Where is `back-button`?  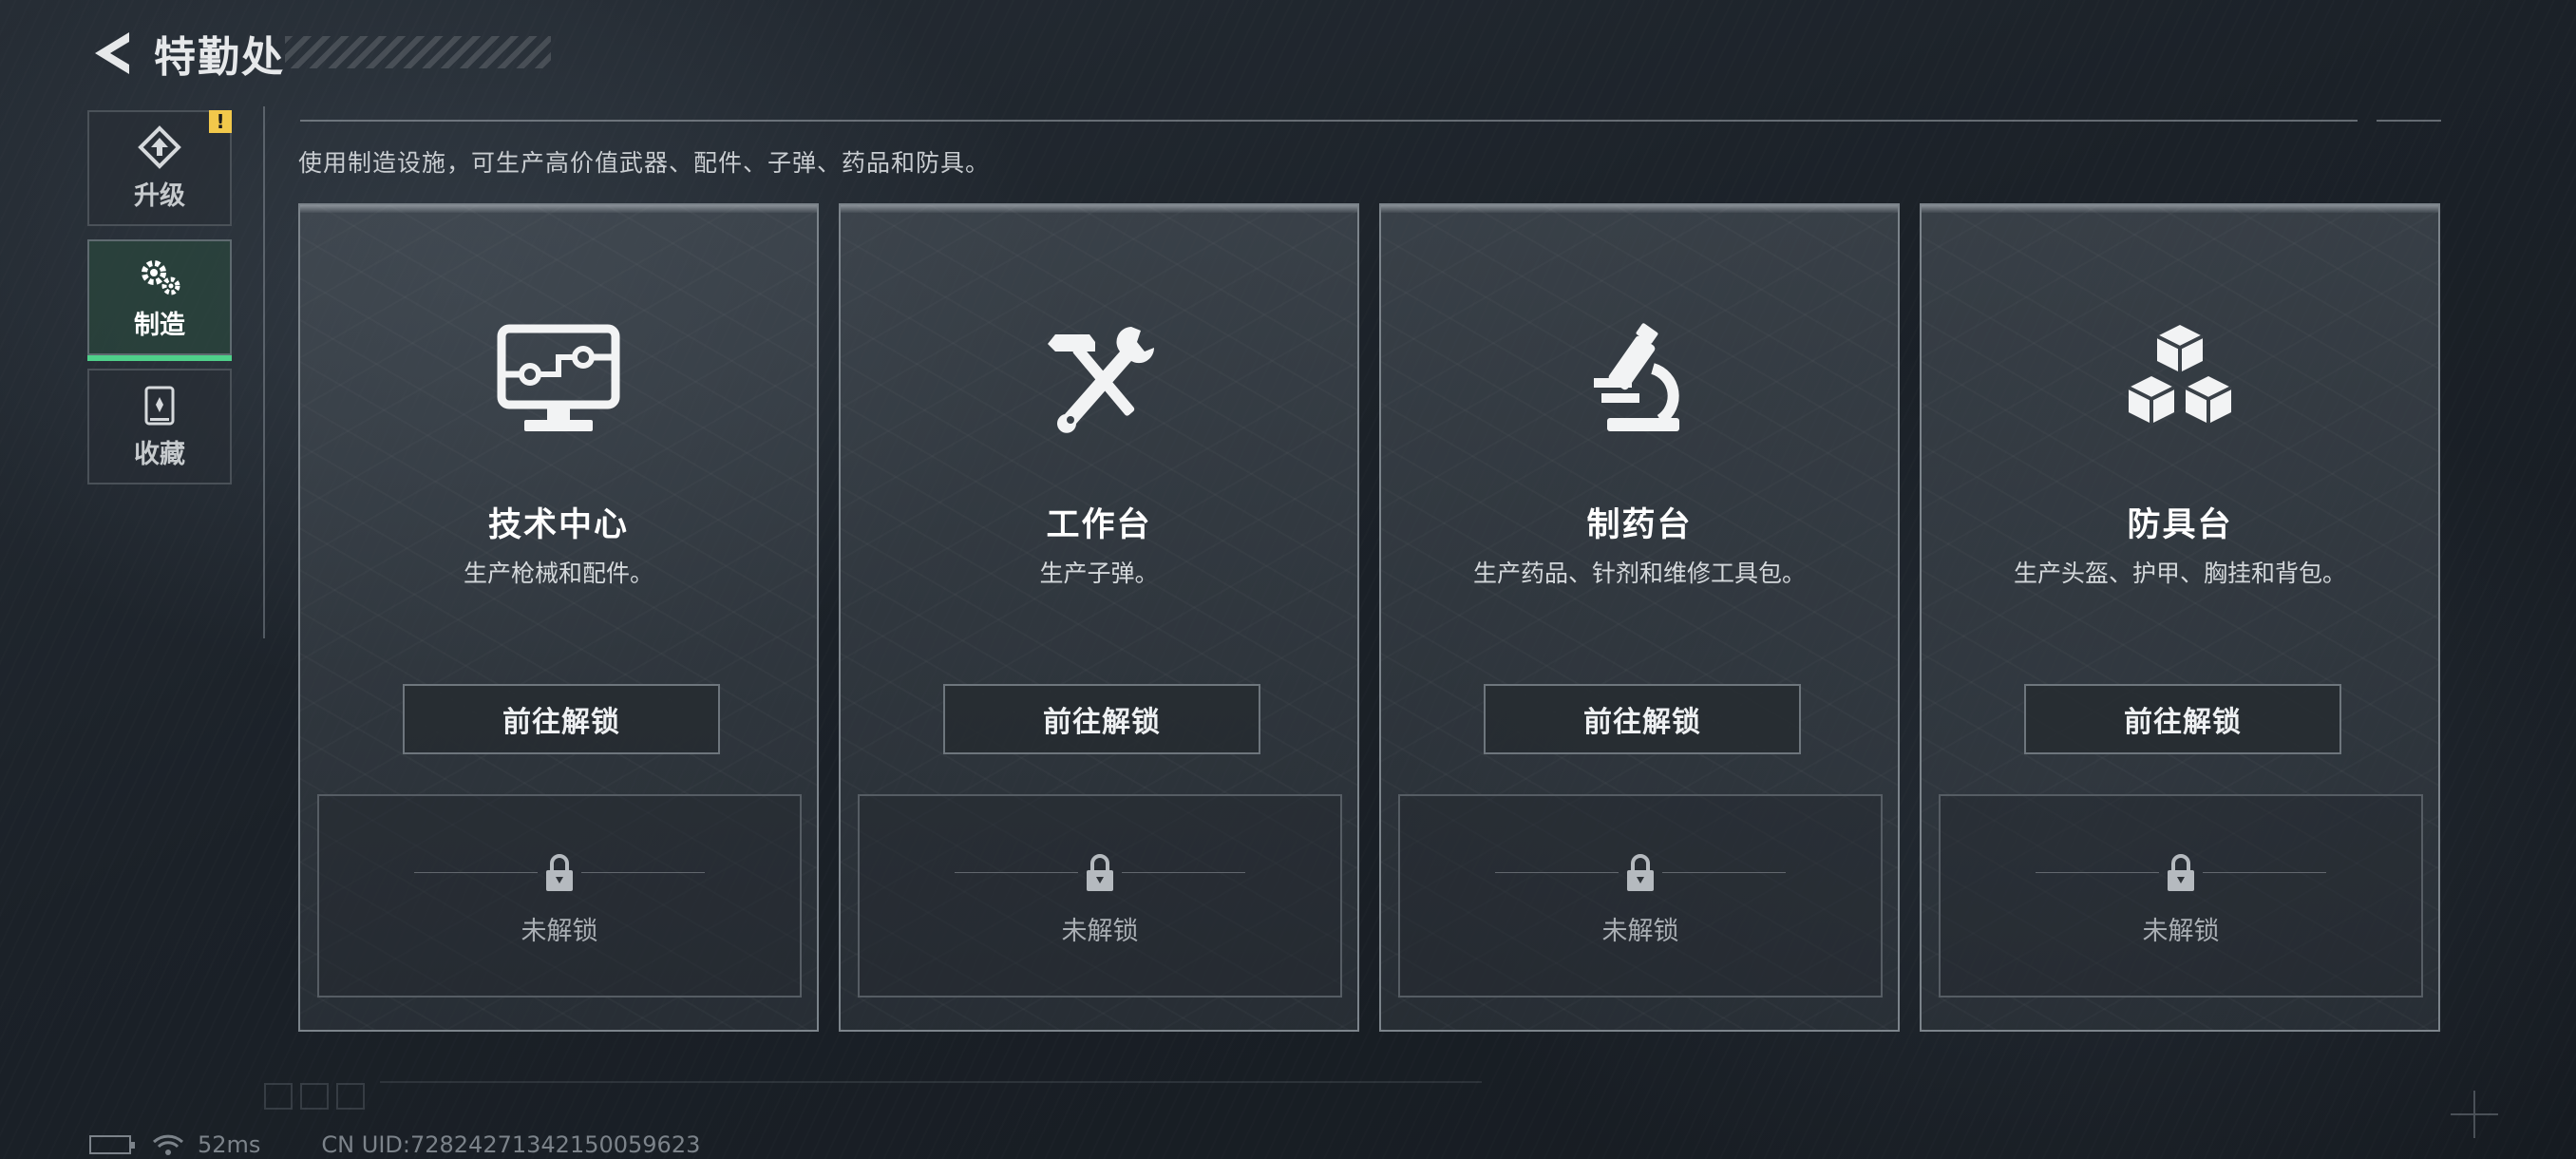
back-button is located at coordinates (111, 53).